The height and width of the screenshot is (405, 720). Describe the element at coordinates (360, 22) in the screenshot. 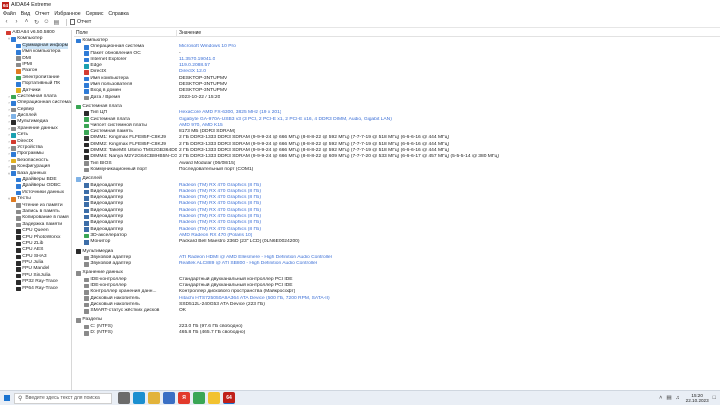

I see `toolbar: ‹ › ˄ ↻ ☺ ▤ Отчет` at that location.